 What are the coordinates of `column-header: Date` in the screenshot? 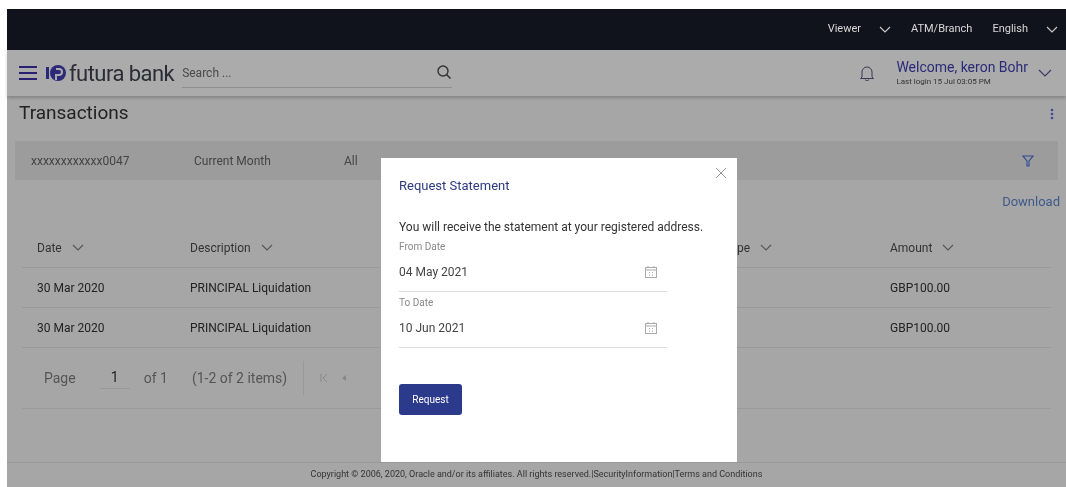 It's located at (49, 247).